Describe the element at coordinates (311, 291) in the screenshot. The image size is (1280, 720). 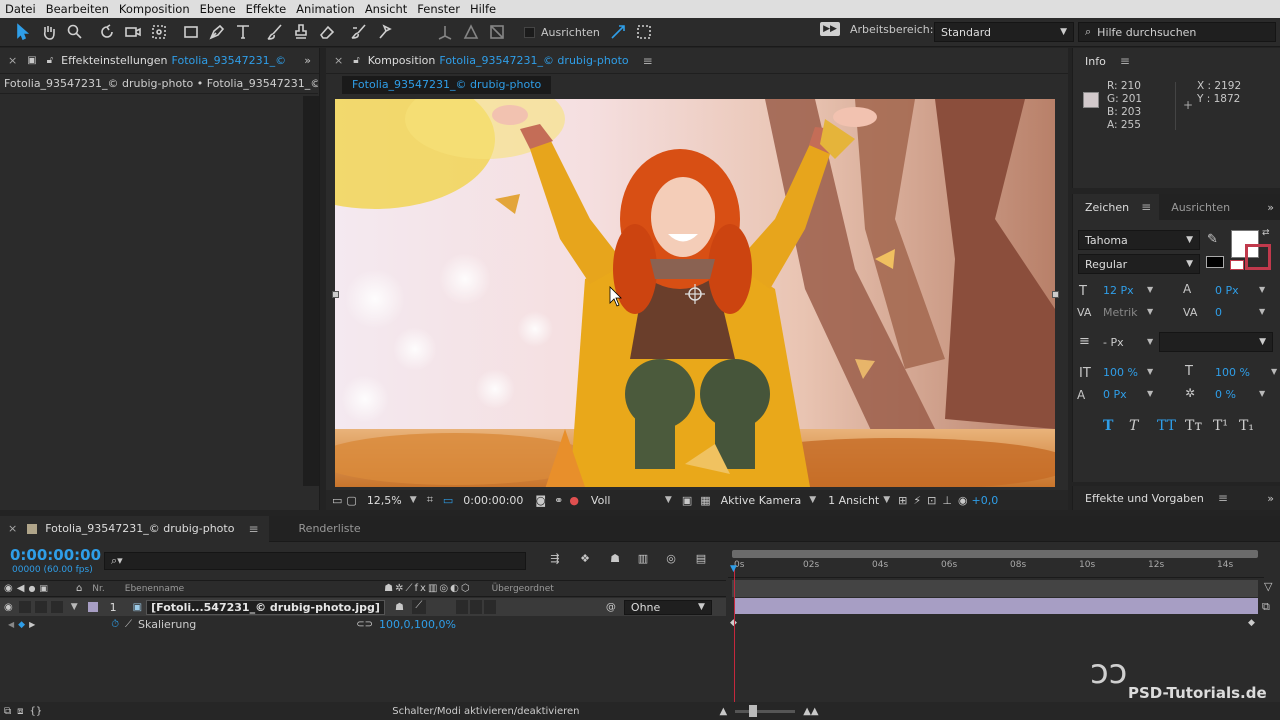
I see `effects-scrollbar` at that location.